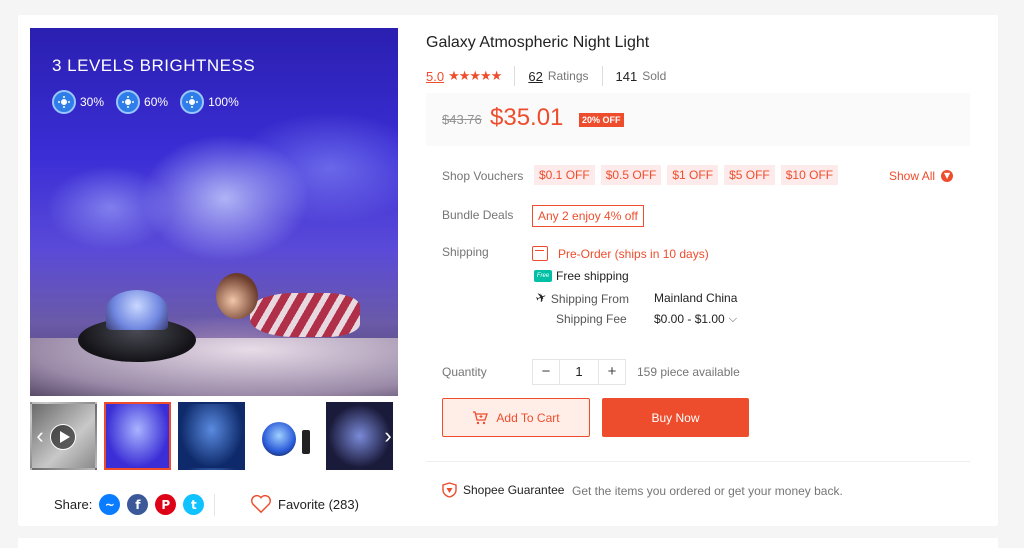 This screenshot has height=548, width=1024. I want to click on quantity-label: Quantity, so click(464, 372).